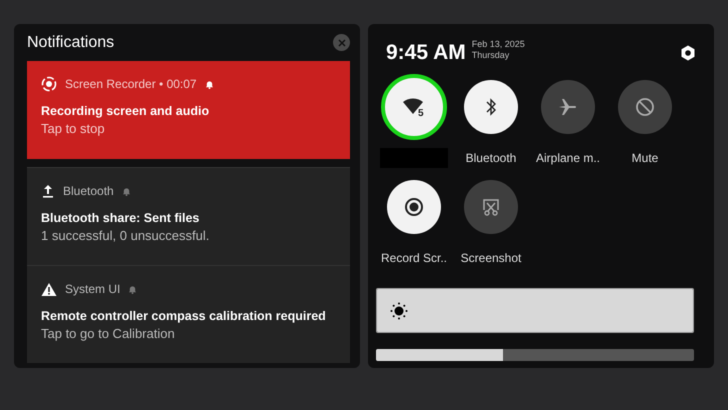 The image size is (728, 410). I want to click on notification-card: System UI Remote controller compass calibration required Tap to go to Calibration, so click(188, 314).